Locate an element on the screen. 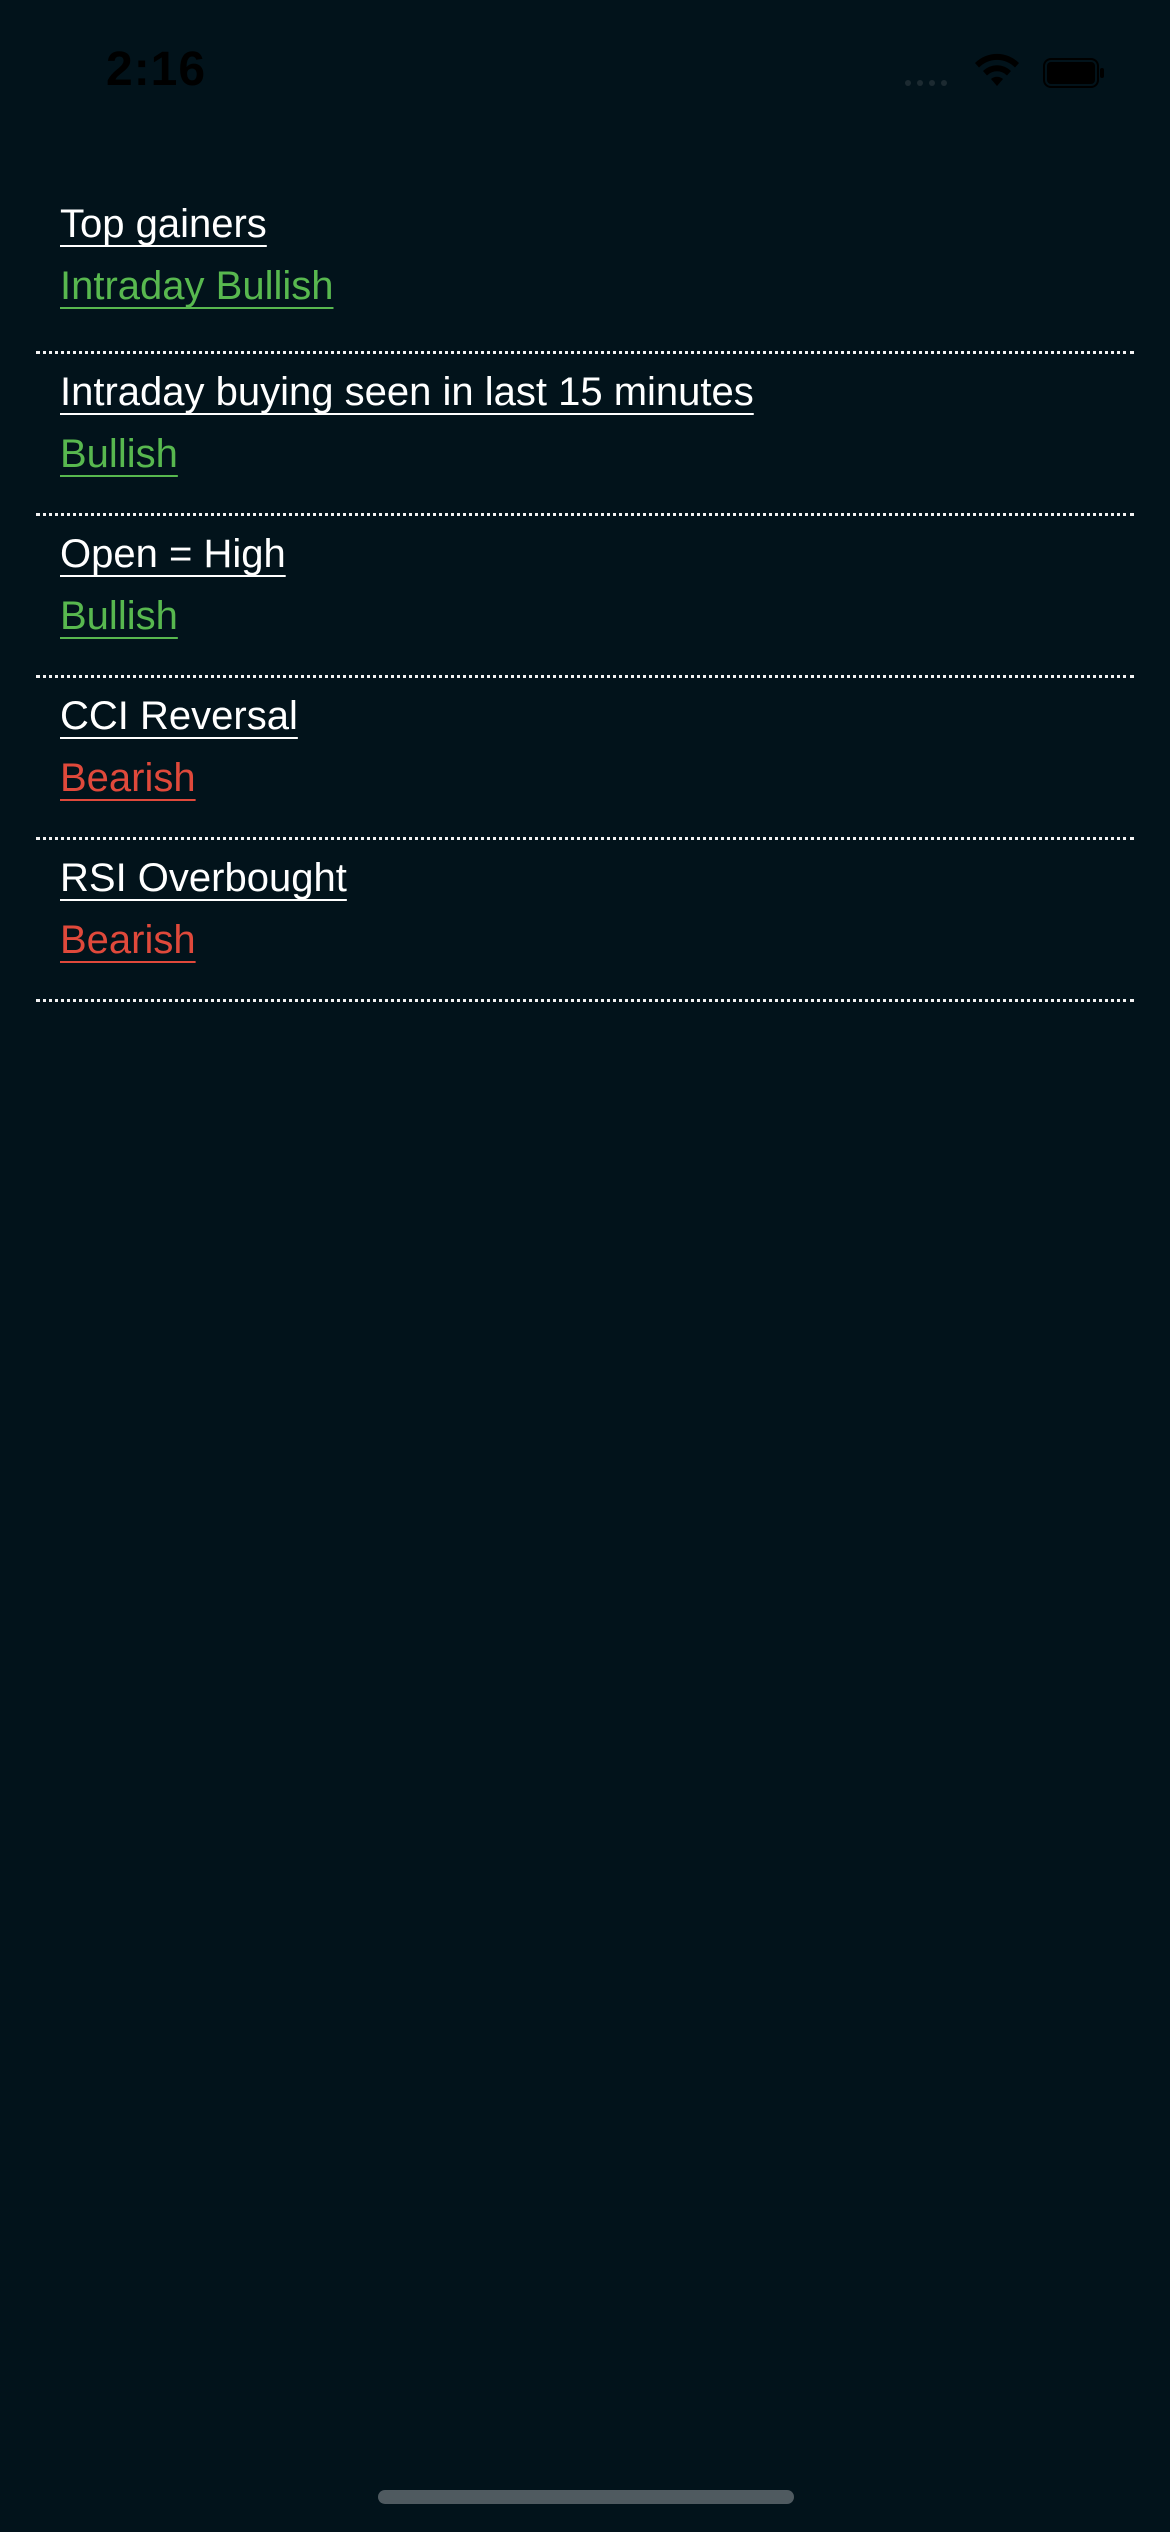 The width and height of the screenshot is (1170, 2532). list-item: Top gainers Intraday Bullish is located at coordinates (585, 273).